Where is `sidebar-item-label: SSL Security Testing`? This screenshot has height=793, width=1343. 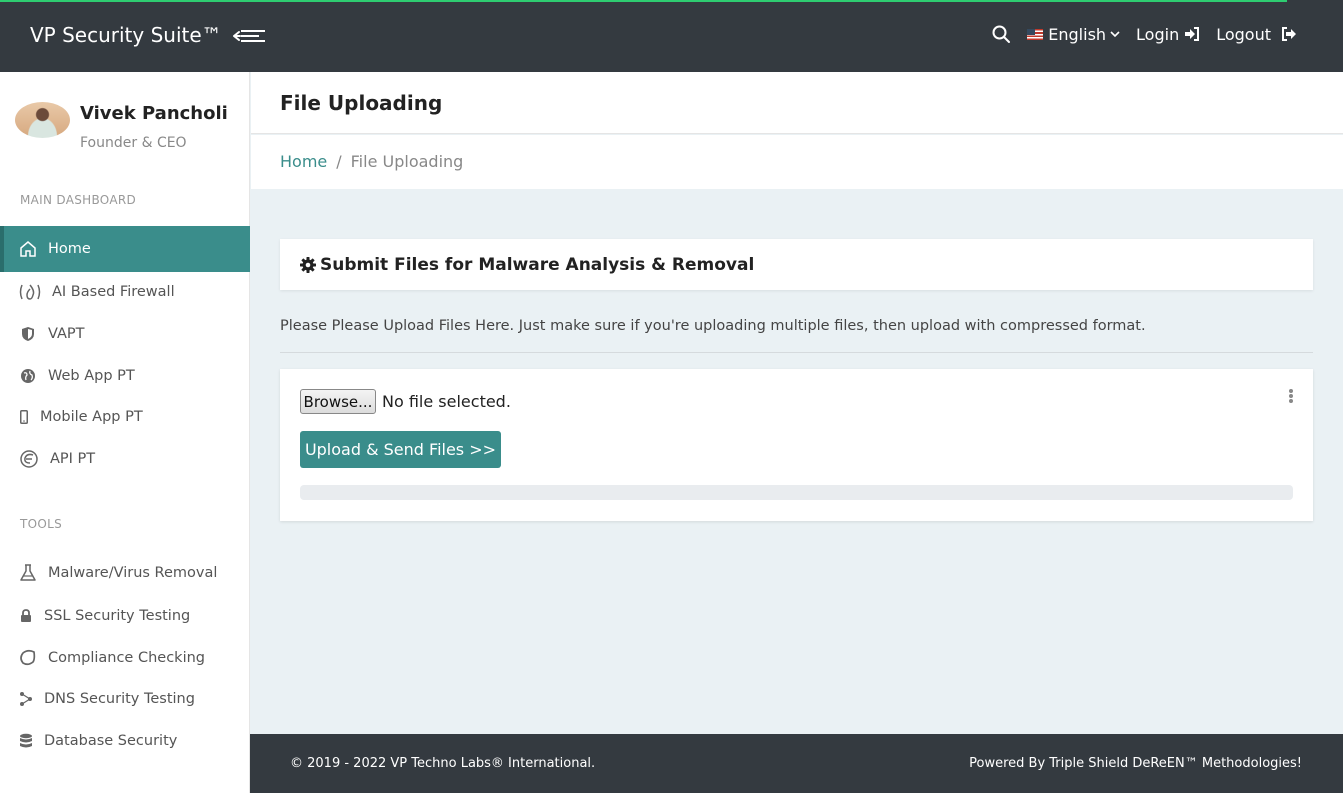
sidebar-item-label: SSL Security Testing is located at coordinates (117, 616).